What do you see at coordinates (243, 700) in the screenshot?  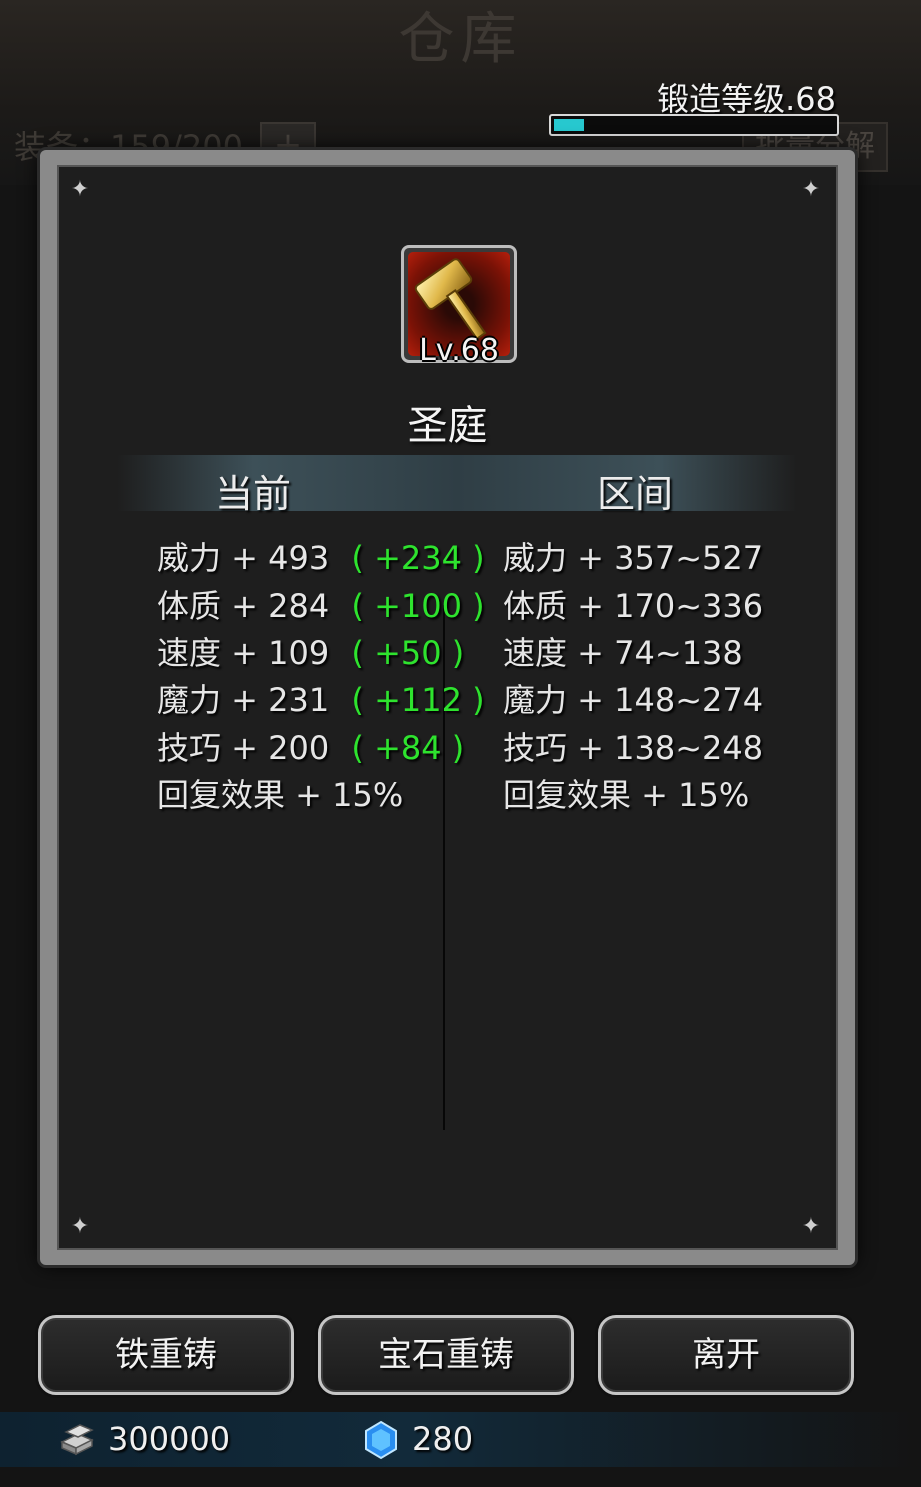 I see `stat-value: 魔力 + 231` at bounding box center [243, 700].